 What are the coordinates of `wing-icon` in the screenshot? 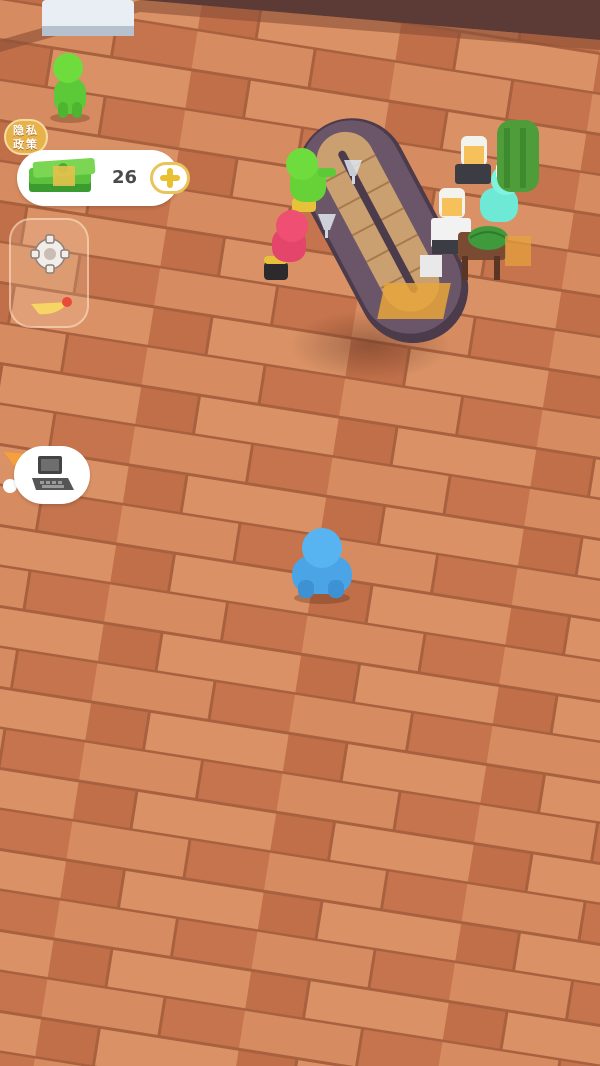 It's located at (52, 306).